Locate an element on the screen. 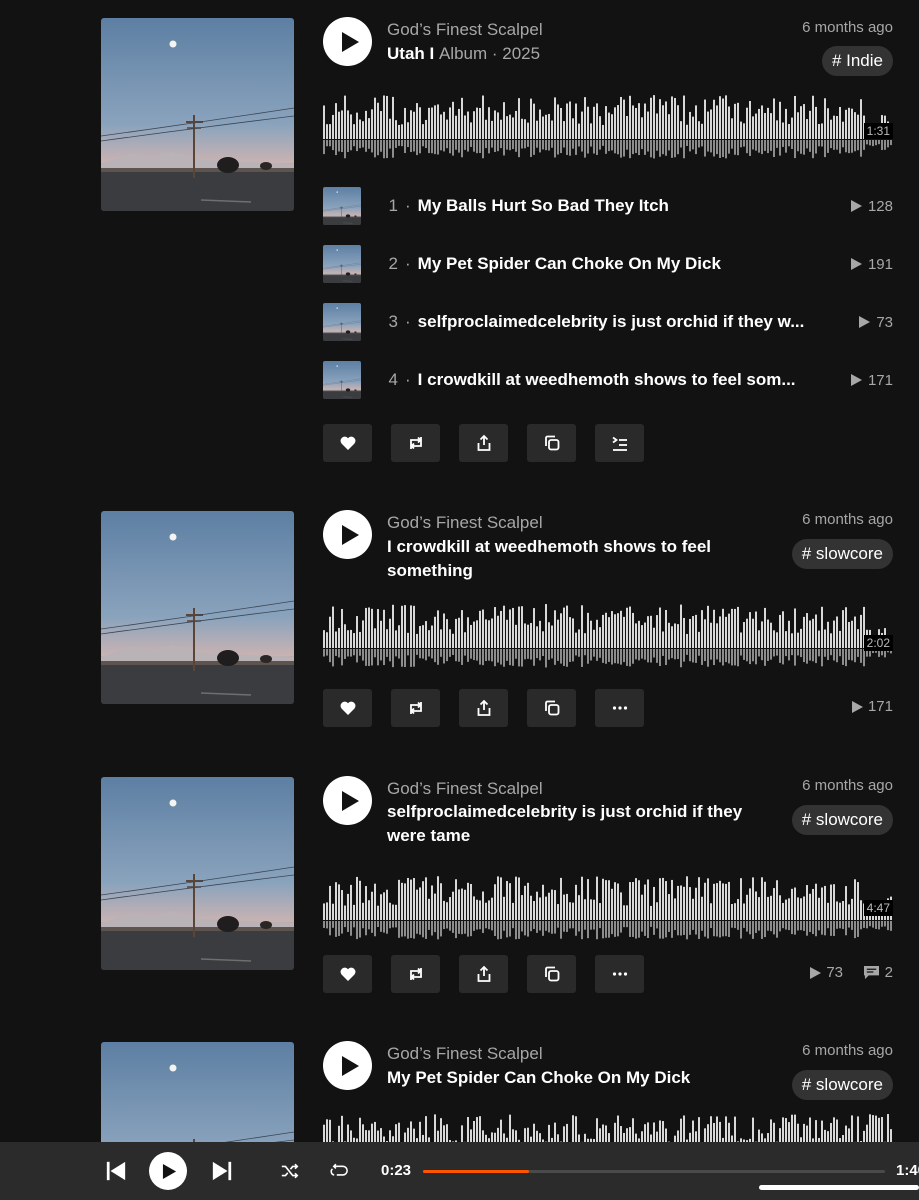 The width and height of the screenshot is (919, 1200). album-title: Utah I Album · 2025 is located at coordinates (463, 54).